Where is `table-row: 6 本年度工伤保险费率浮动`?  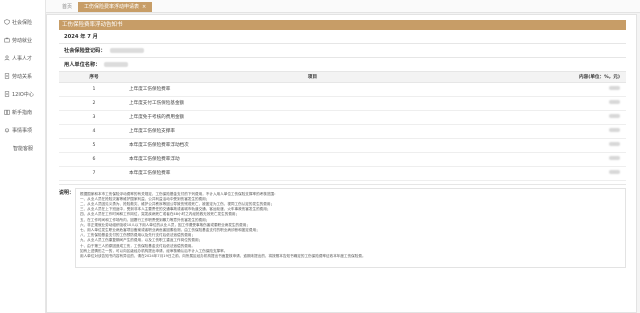
table-row: 6 本年度工伤保险费率浮动 is located at coordinates (342, 159).